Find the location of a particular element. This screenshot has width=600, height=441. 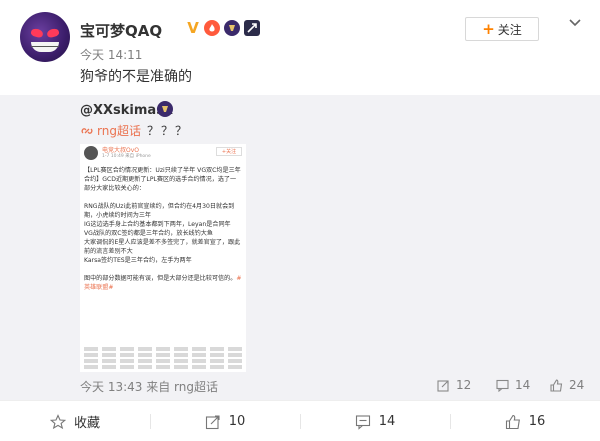

post-username: 宝可梦QAQ is located at coordinates (121, 30).